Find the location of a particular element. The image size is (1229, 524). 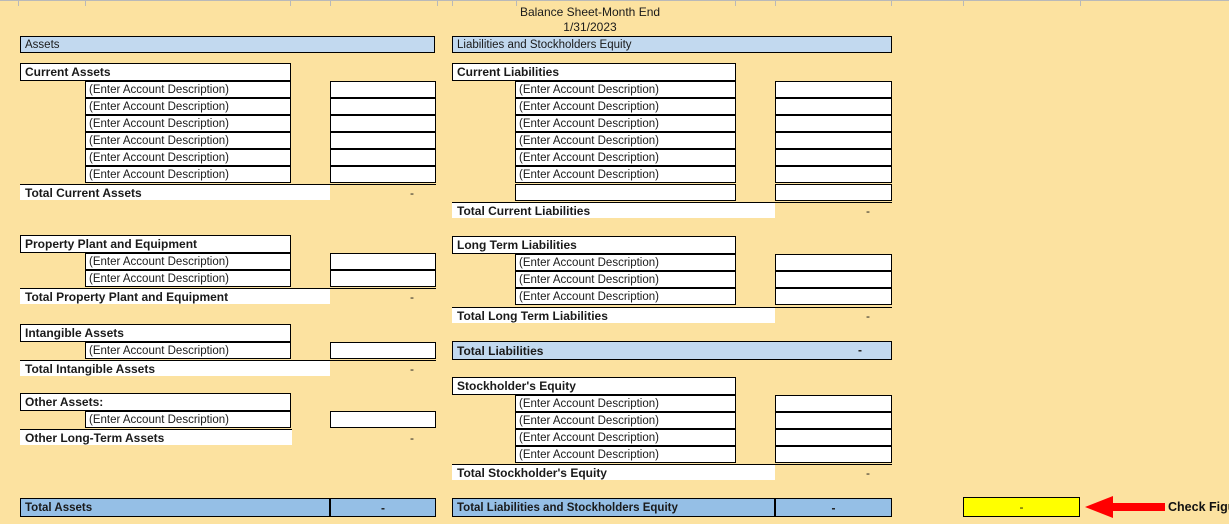

account-description-row is located at coordinates (625, 192).